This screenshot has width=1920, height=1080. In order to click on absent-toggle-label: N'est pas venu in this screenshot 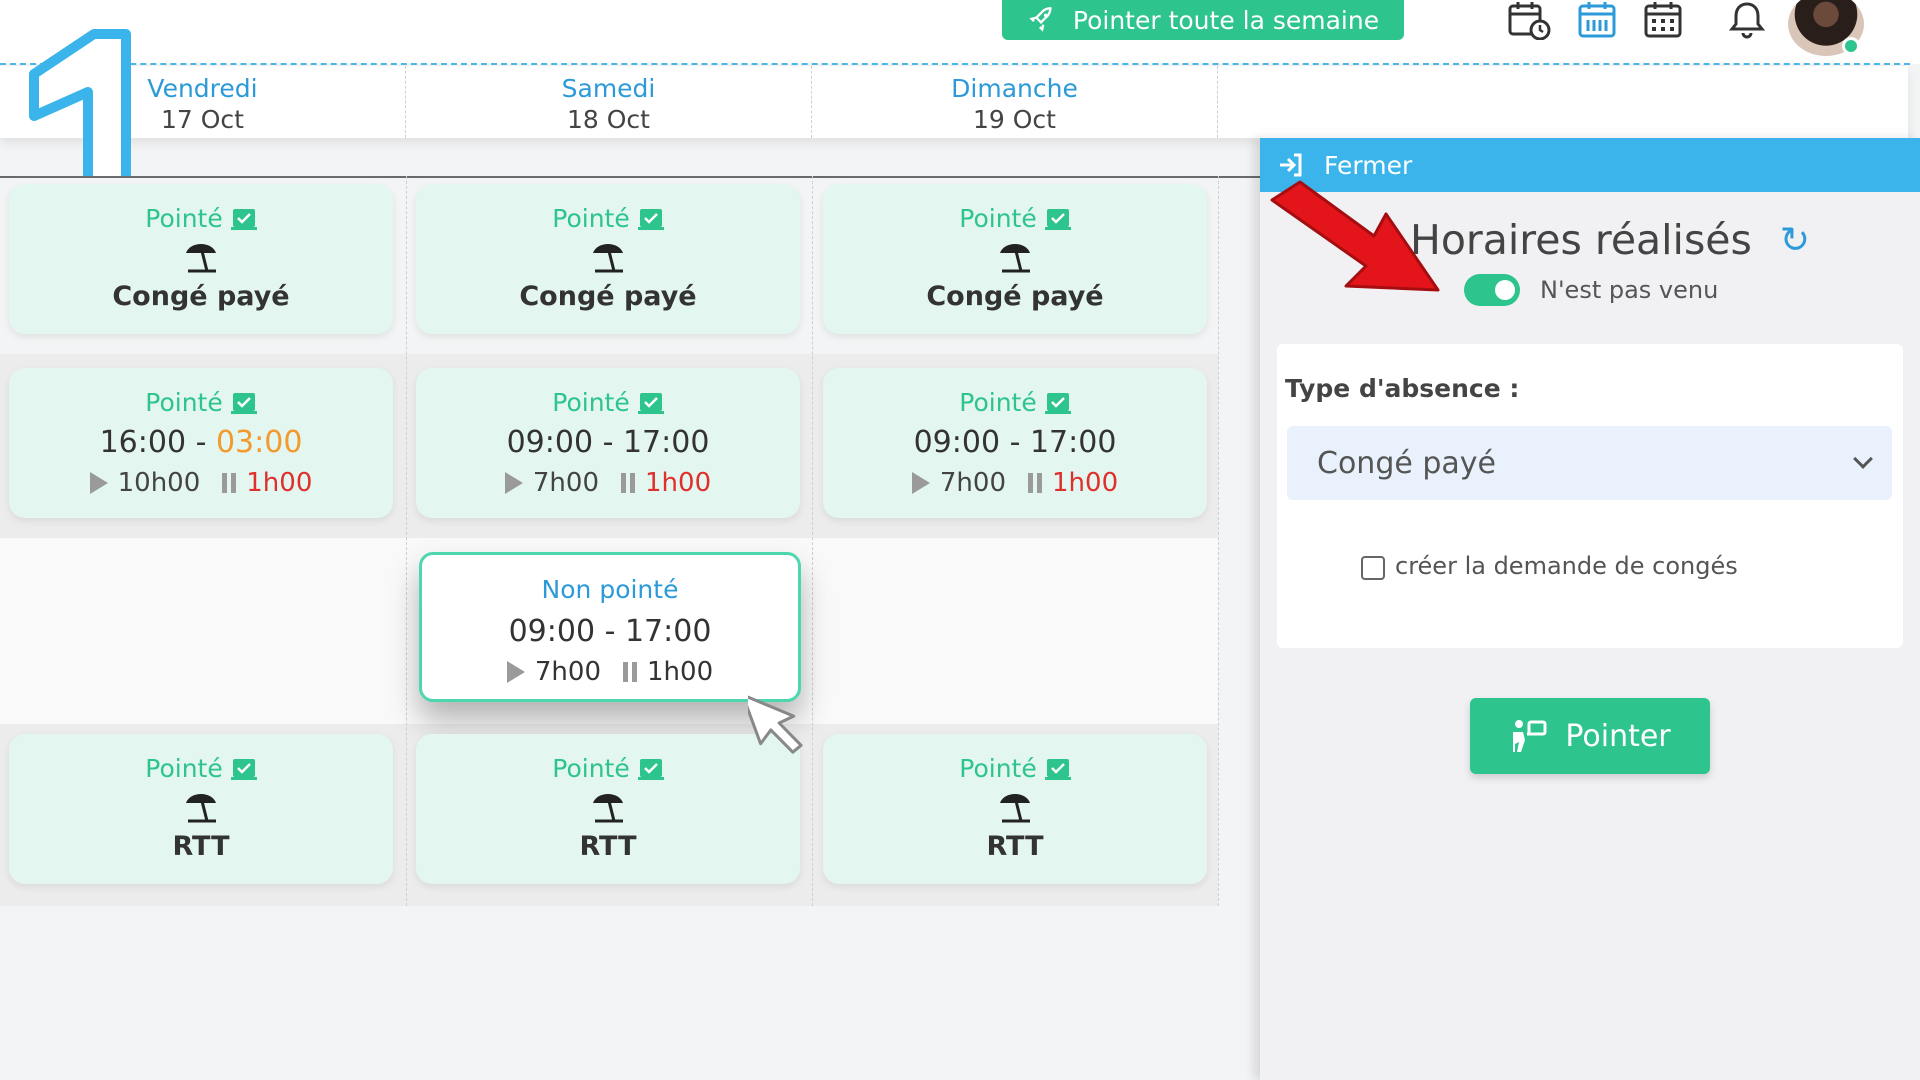, I will do `click(1629, 290)`.